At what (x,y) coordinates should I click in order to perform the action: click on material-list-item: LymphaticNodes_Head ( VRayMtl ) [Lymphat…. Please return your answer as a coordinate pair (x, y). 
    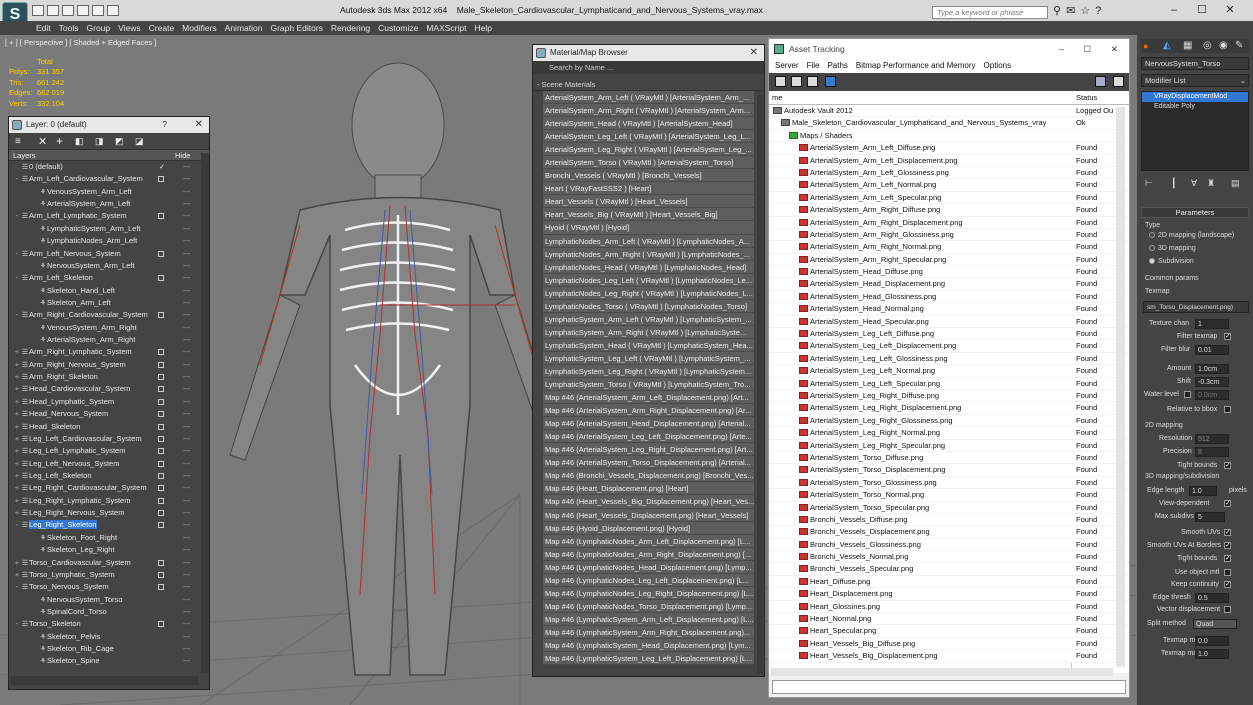
    Looking at the image, I should click on (648, 267).